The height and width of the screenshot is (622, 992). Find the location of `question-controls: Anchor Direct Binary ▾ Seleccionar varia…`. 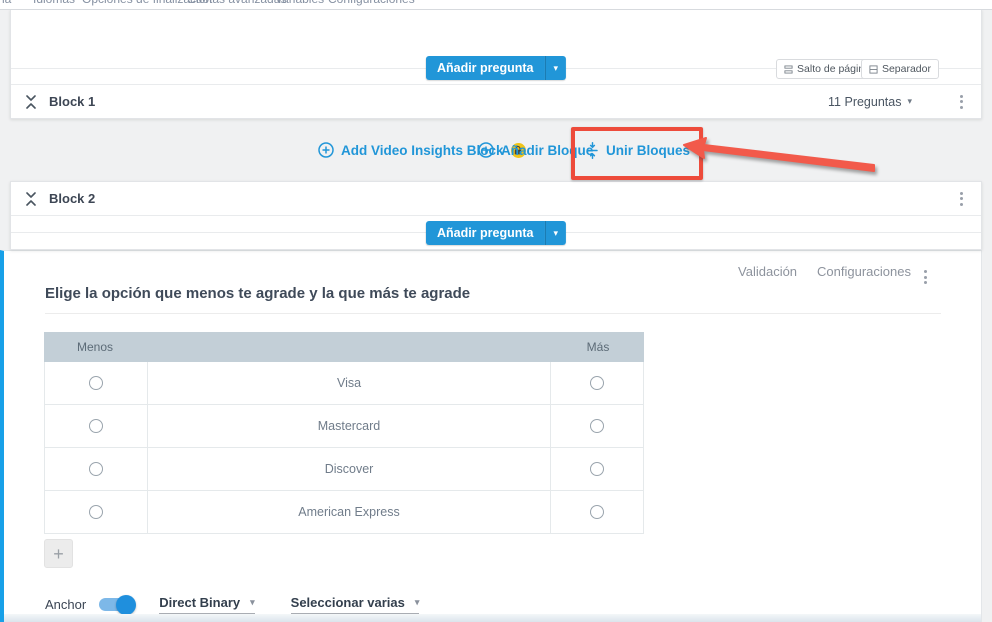

question-controls: Anchor Direct Binary ▾ Seleccionar varia… is located at coordinates (232, 604).